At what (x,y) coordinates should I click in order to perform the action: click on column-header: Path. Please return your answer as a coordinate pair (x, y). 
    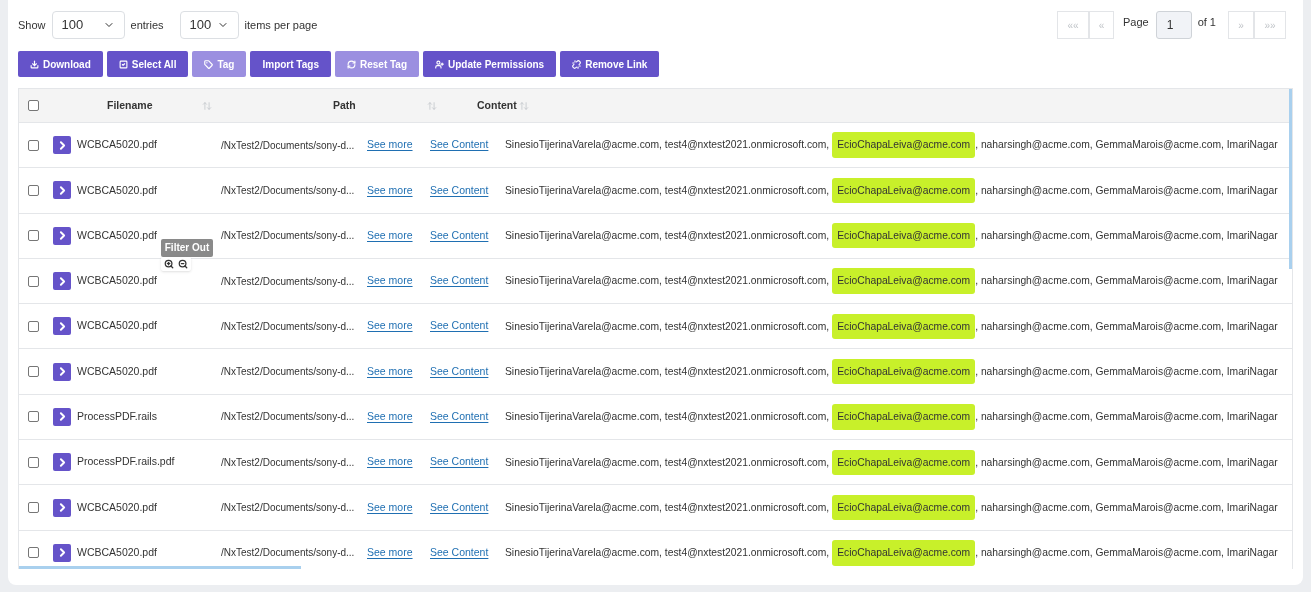
    Looking at the image, I should click on (380, 105).